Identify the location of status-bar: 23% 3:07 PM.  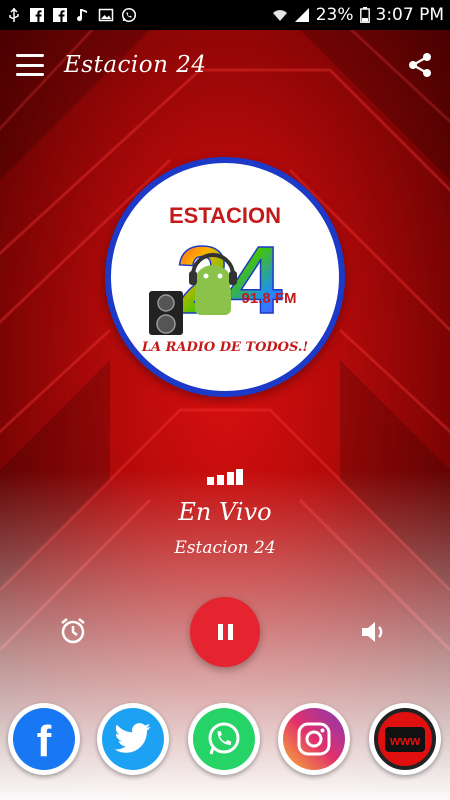
(225, 15).